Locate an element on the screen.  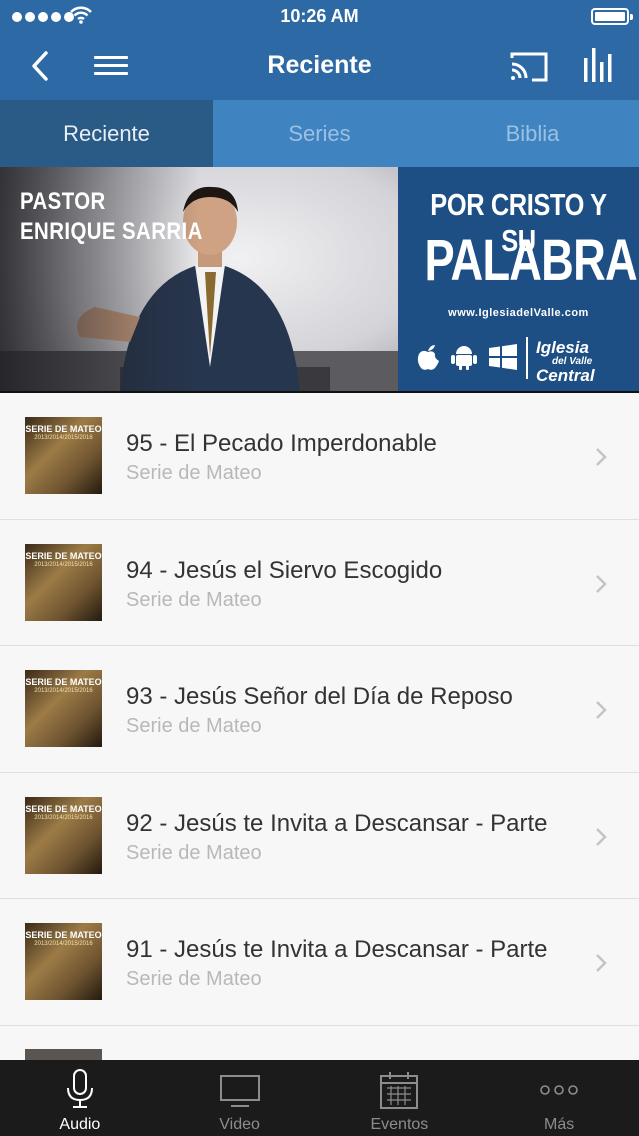
tab-reciente: Reciente is located at coordinates (106, 133).